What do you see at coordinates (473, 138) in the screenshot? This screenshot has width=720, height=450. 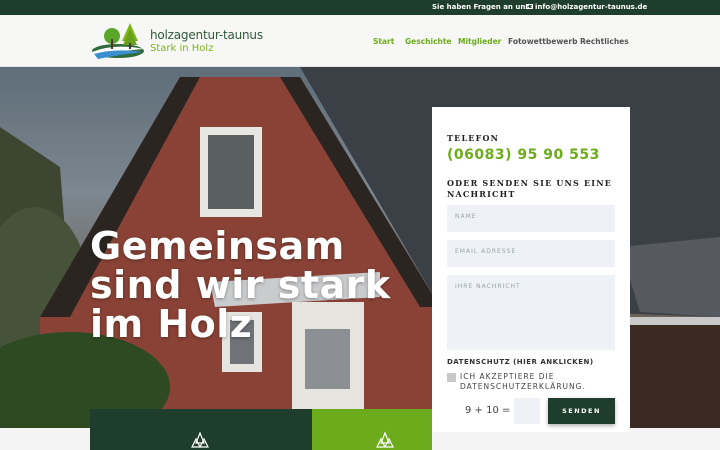 I see `phone-label: TELEFON` at bounding box center [473, 138].